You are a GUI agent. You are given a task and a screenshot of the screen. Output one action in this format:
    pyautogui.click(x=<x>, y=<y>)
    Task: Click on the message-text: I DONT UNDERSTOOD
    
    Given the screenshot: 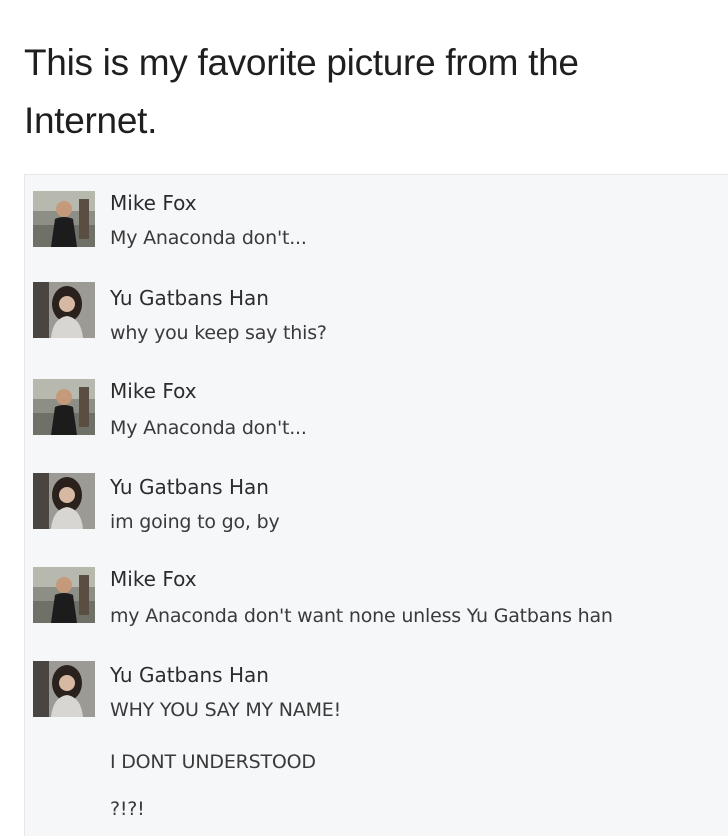 What is the action you would take?
    pyautogui.click(x=213, y=762)
    